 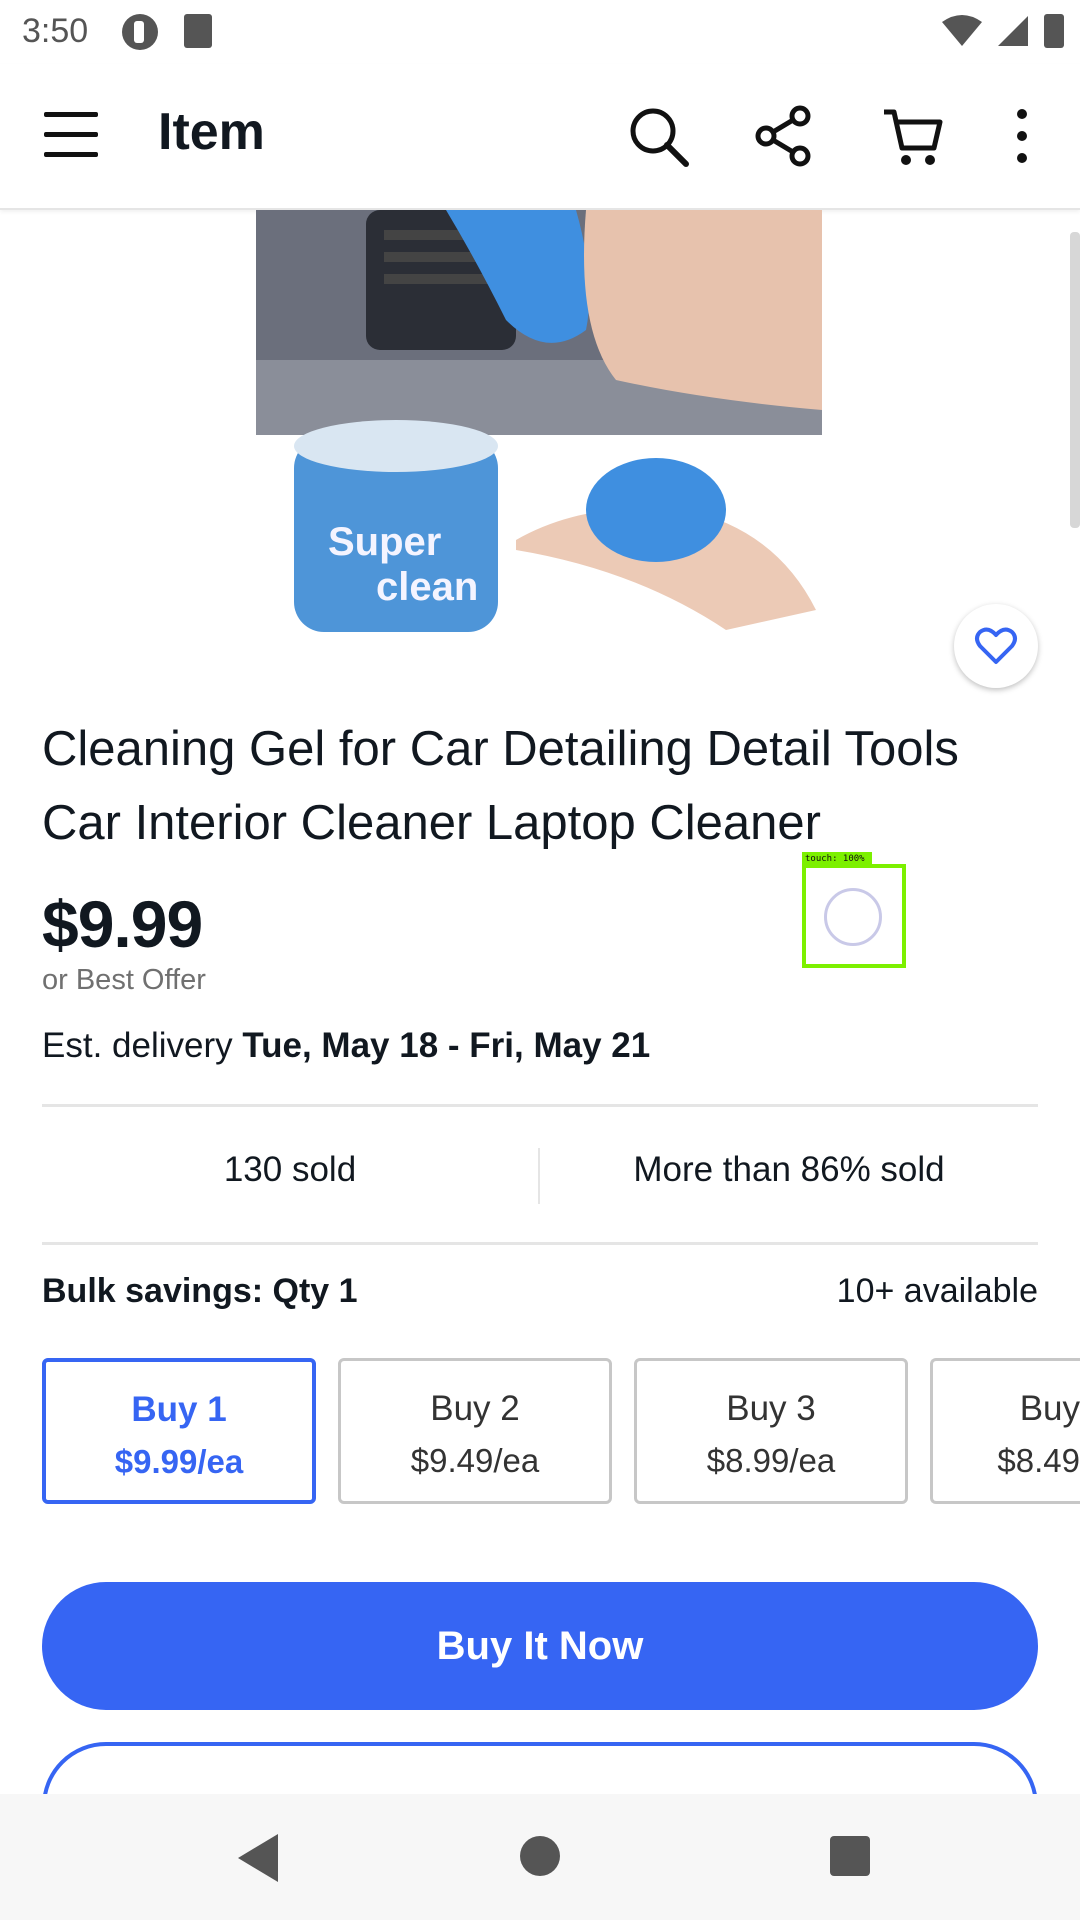 I want to click on status-indicators, so click(x=1003, y=31).